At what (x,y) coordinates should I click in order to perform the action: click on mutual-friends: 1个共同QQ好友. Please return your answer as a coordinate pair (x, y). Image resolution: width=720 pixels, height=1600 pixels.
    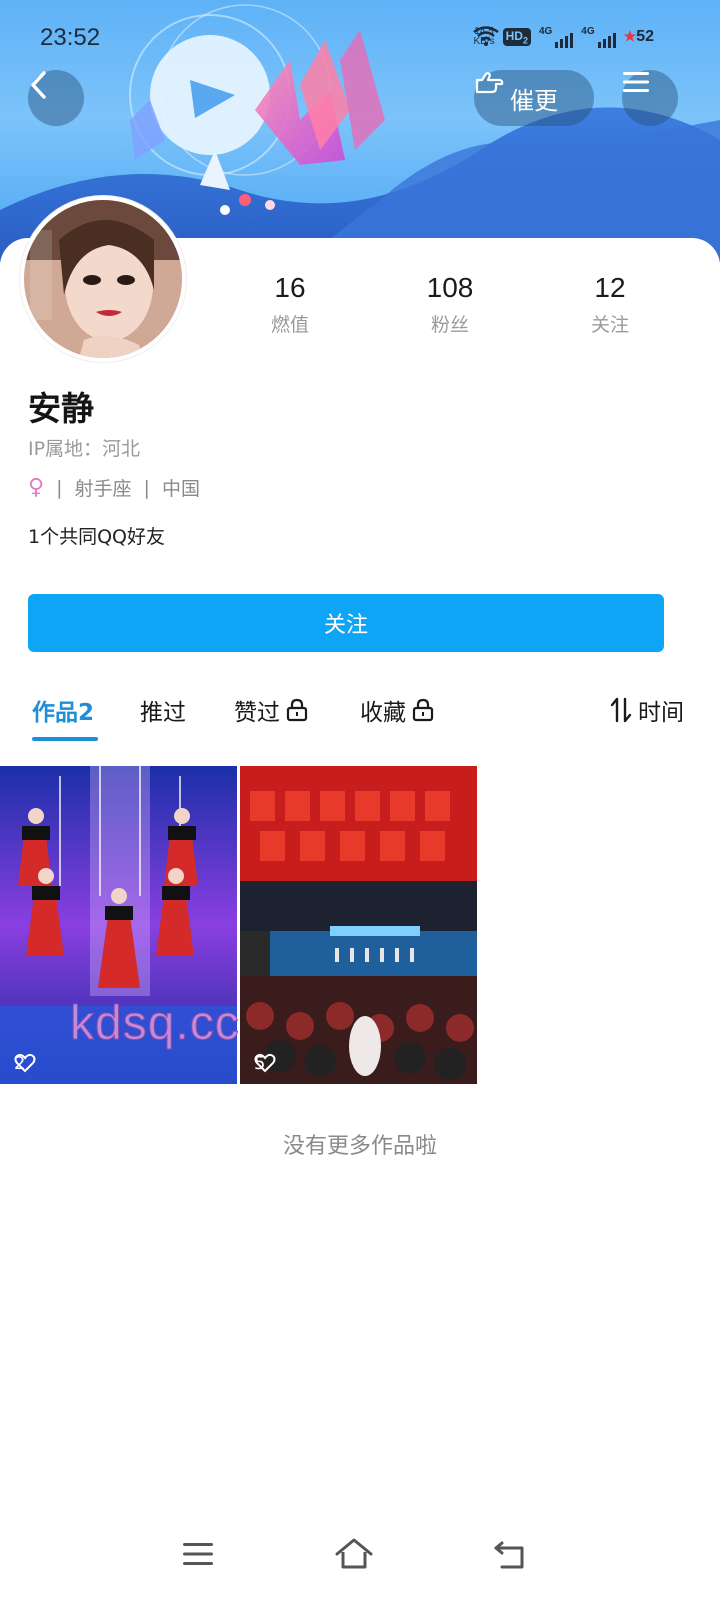
    Looking at the image, I should click on (96, 535).